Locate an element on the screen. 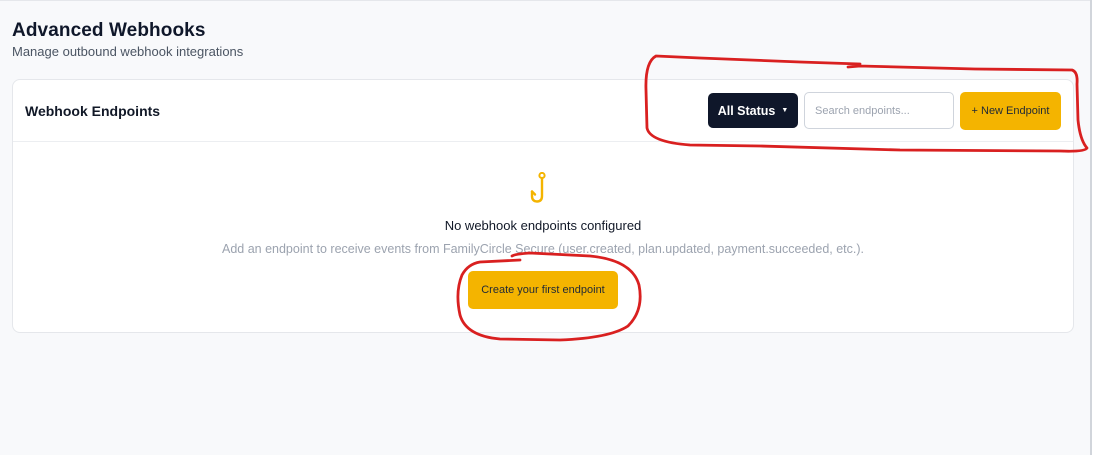 The width and height of the screenshot is (1100, 455). empty-state-title: No webhook endpoints configured is located at coordinates (543, 225).